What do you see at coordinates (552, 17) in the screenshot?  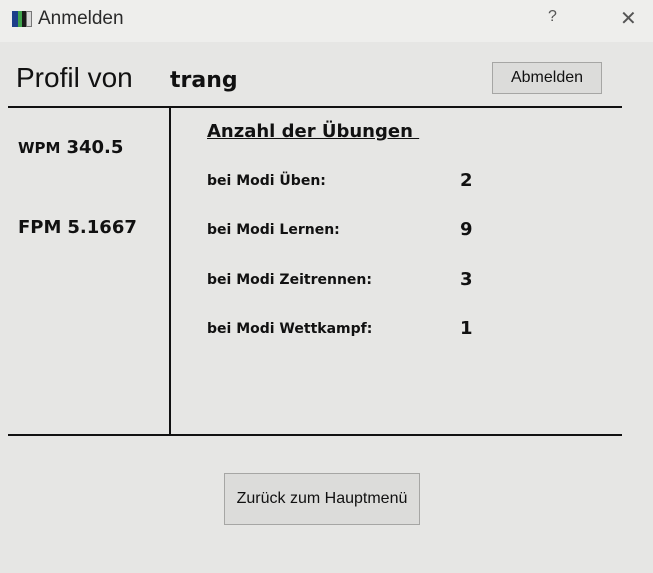 I see `help-button: ?` at bounding box center [552, 17].